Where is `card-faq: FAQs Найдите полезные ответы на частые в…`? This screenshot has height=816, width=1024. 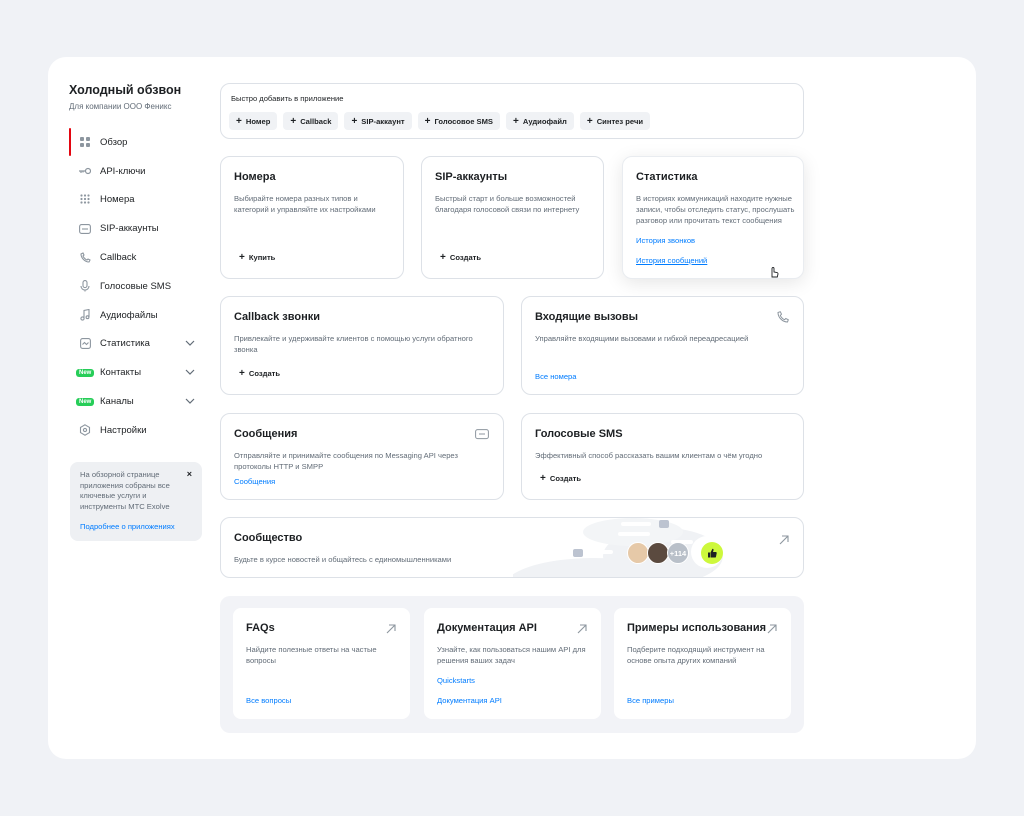 card-faq: FAQs Найдите полезные ответы на частые в… is located at coordinates (321, 663).